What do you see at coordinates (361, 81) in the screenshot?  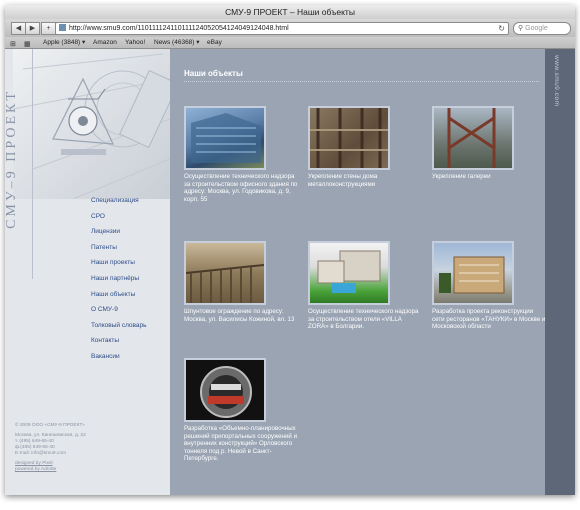 I see `heading-divider` at bounding box center [361, 81].